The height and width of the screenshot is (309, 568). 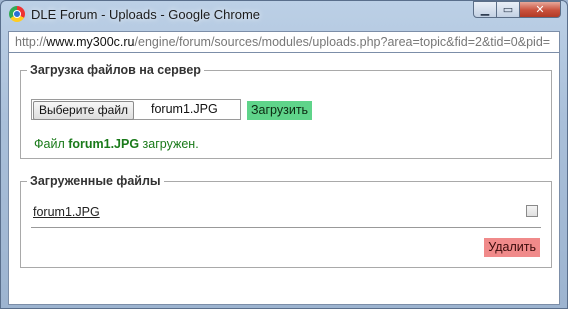 What do you see at coordinates (485, 9) in the screenshot?
I see `minimize-button: ▁` at bounding box center [485, 9].